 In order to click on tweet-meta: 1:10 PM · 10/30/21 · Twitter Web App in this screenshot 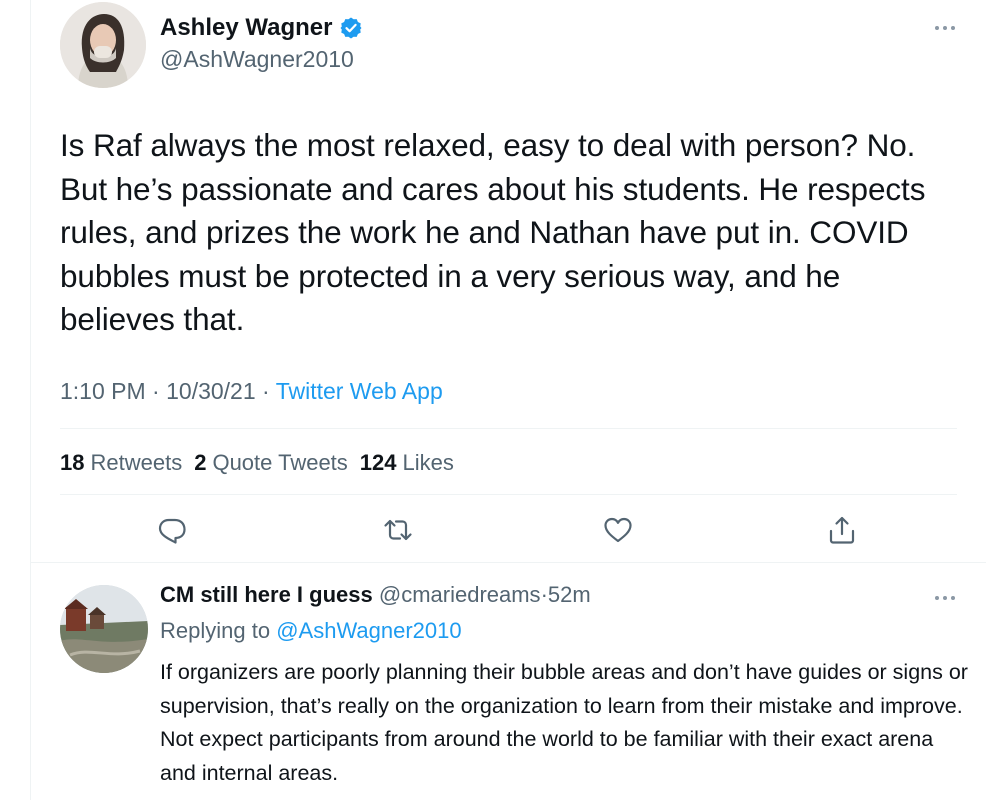, I will do `click(251, 391)`.